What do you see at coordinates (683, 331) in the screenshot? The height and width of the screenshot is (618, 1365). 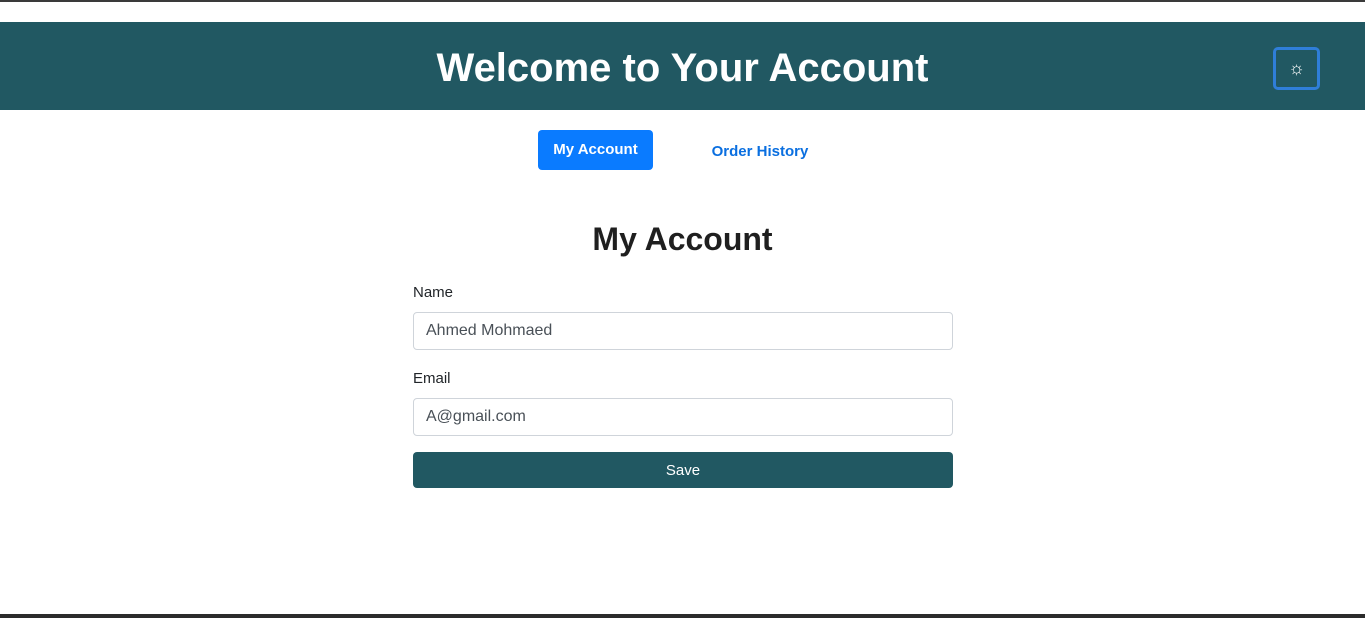 I see `name-input` at bounding box center [683, 331].